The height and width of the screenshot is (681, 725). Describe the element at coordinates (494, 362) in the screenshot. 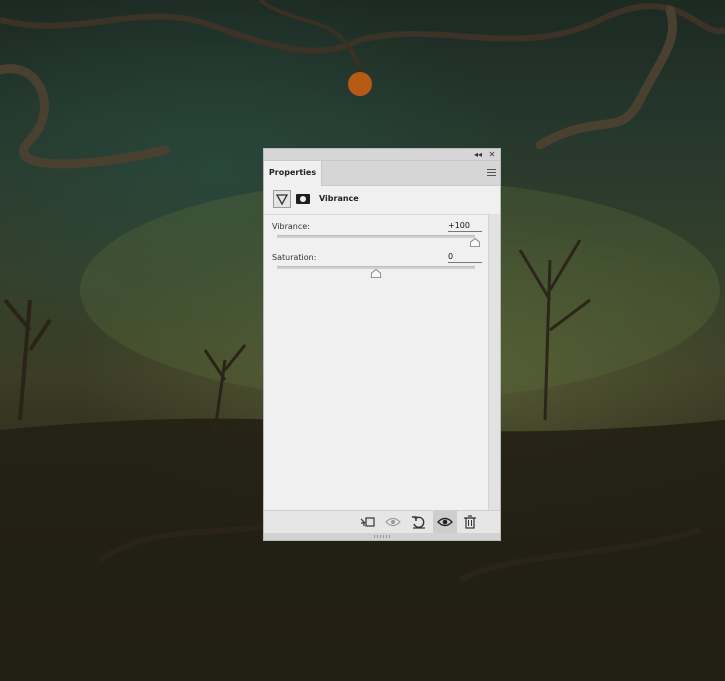

I see `panel-scrollbar` at that location.